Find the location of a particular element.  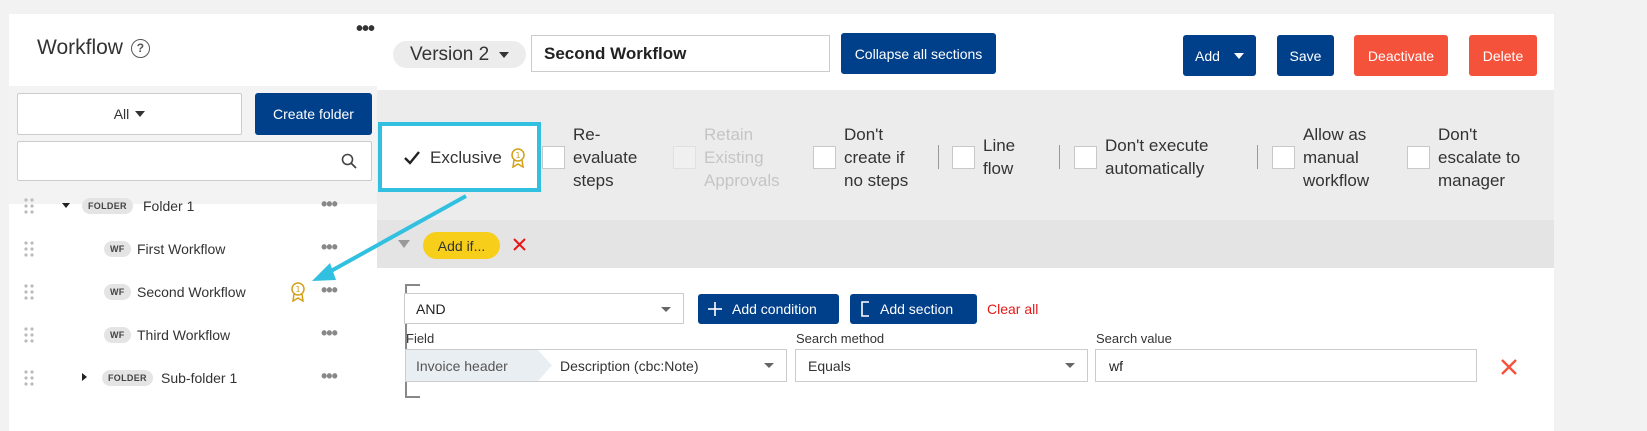

delete-button: Delete is located at coordinates (1503, 55).